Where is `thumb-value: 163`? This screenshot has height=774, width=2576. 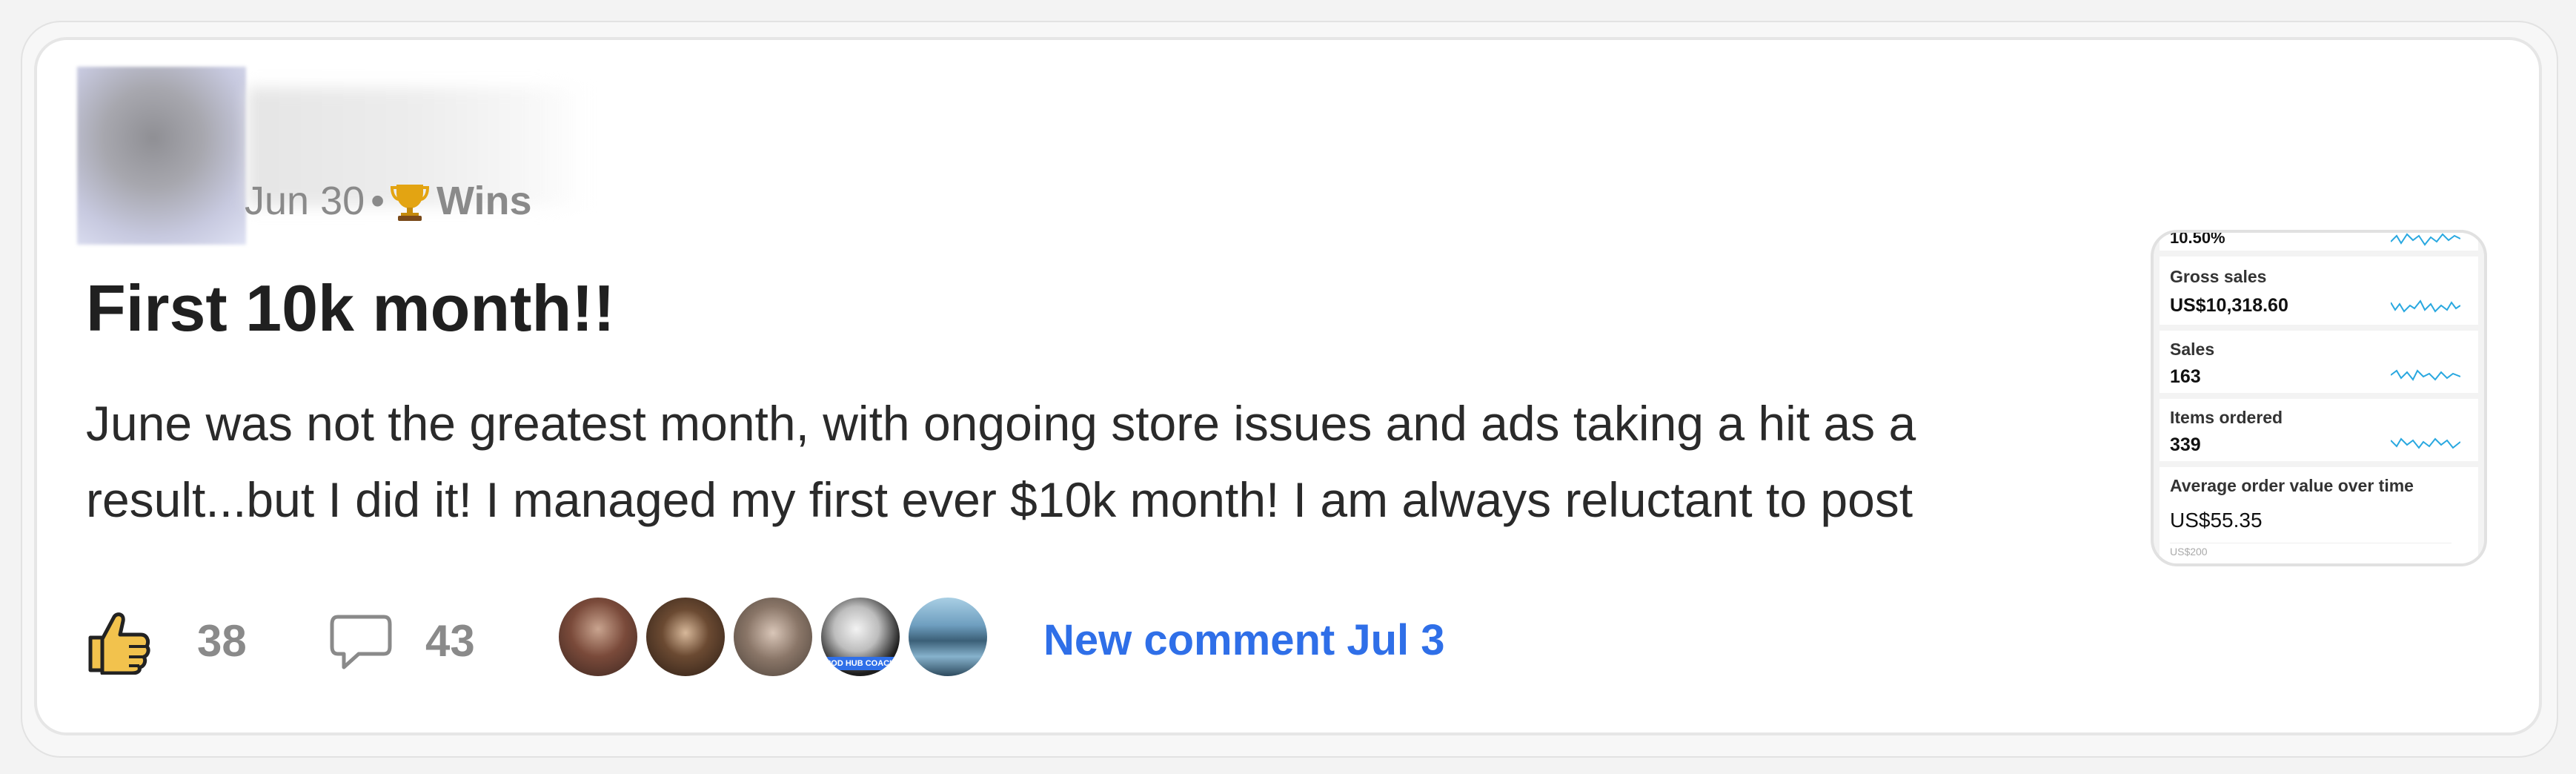
thumb-value: 163 is located at coordinates (2185, 376).